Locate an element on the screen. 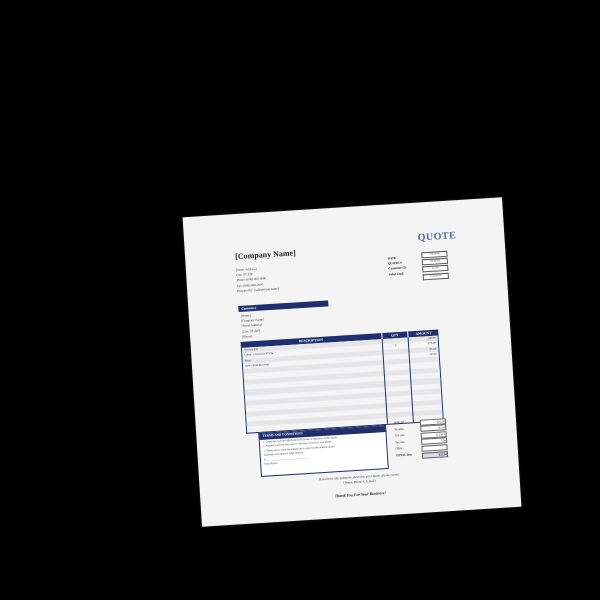 The width and height of the screenshot is (600, 600). quote-meta-labels: DATE QUOTE # Customer ID Valid Until is located at coordinates (396, 266).